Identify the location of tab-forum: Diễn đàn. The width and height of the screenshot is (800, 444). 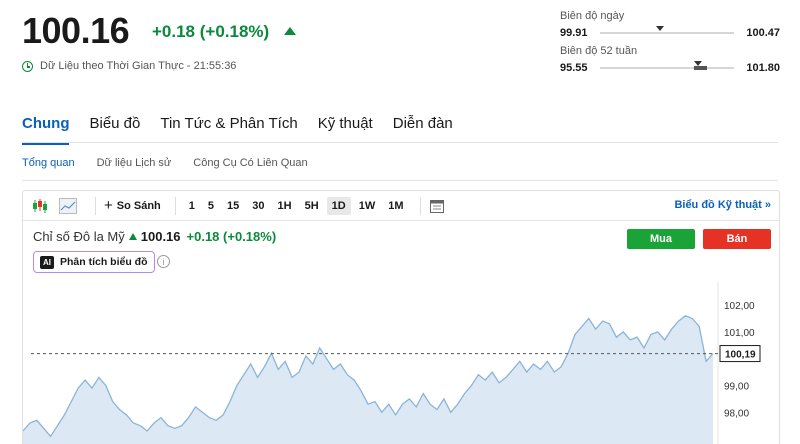
(423, 130).